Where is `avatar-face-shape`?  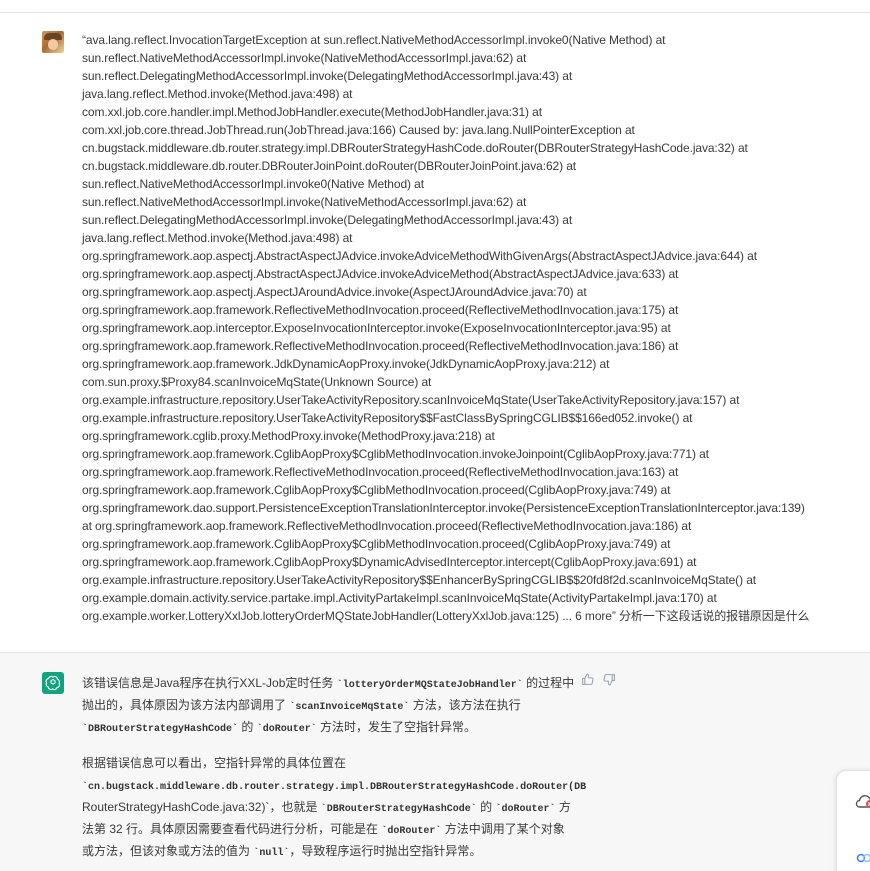 avatar-face-shape is located at coordinates (53, 44).